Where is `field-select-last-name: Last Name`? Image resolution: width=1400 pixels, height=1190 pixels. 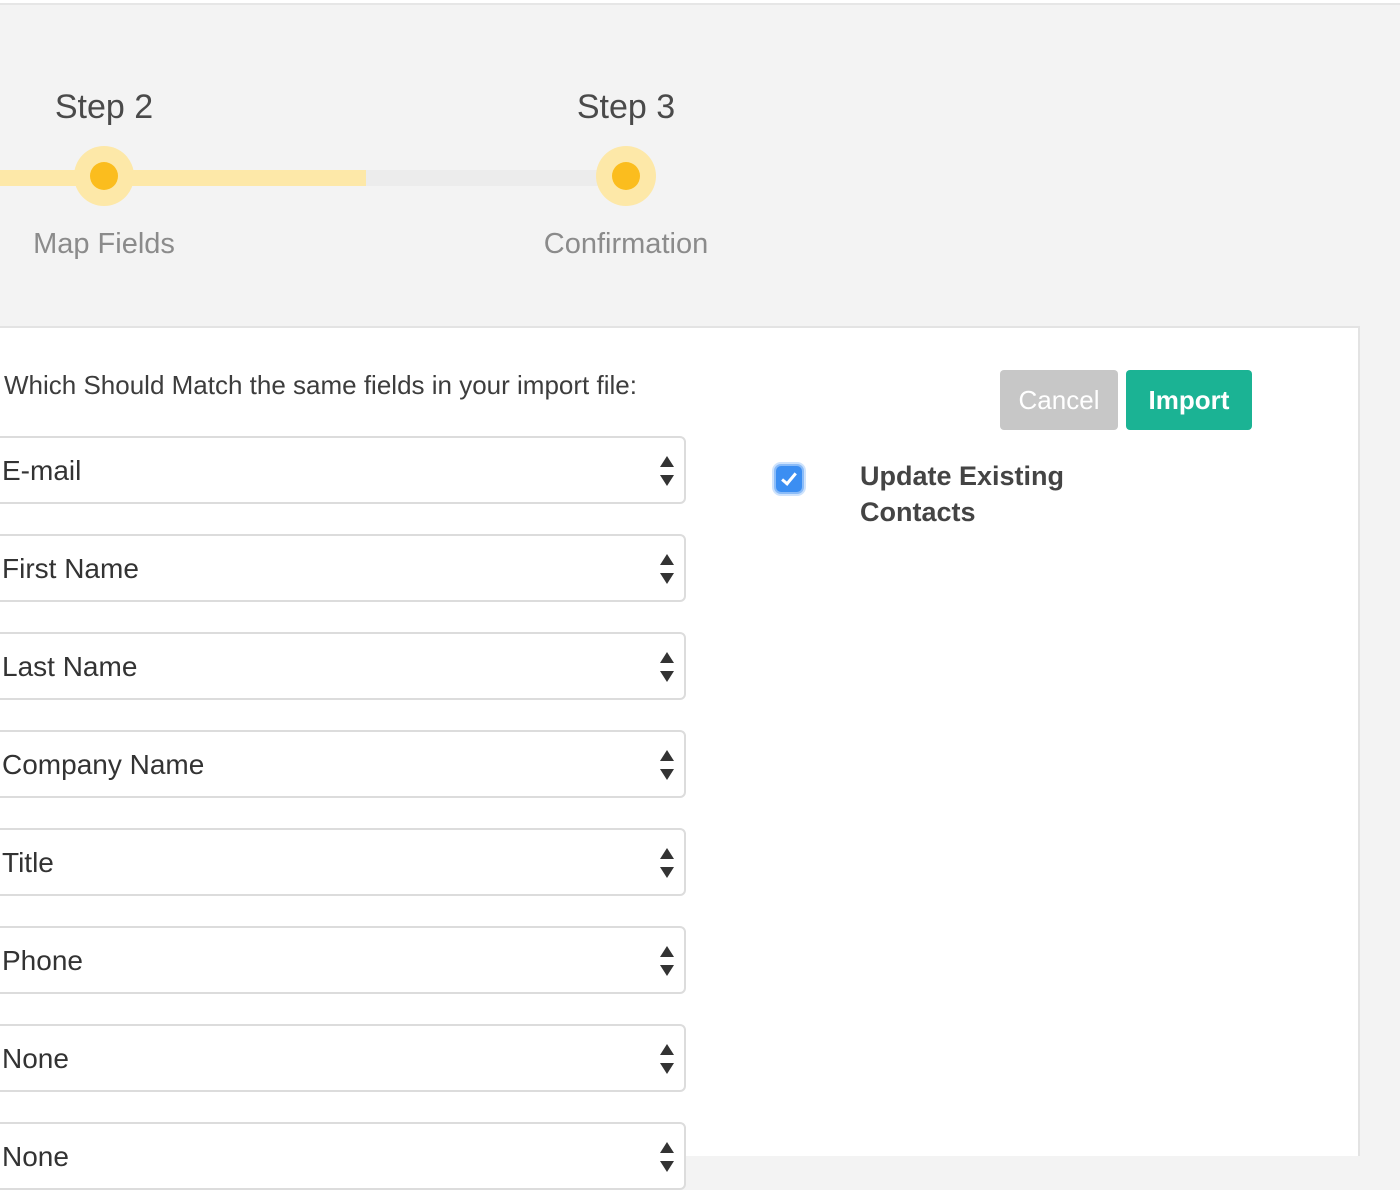 field-select-last-name: Last Name is located at coordinates (343, 666).